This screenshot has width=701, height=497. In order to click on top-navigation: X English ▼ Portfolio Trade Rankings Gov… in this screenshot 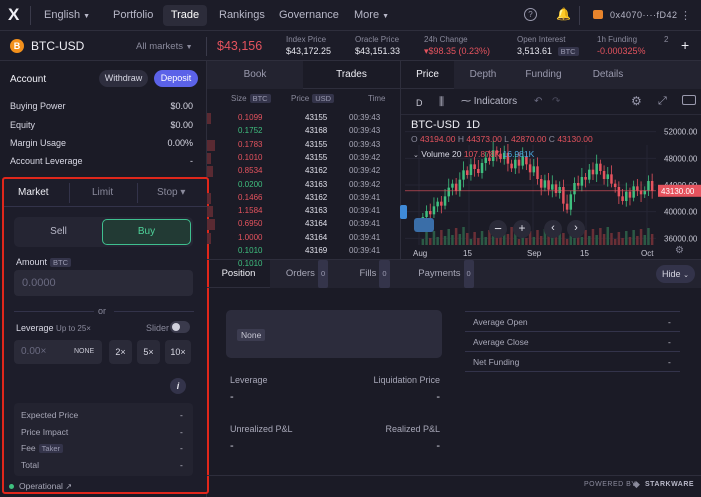, I will do `click(350, 15)`.